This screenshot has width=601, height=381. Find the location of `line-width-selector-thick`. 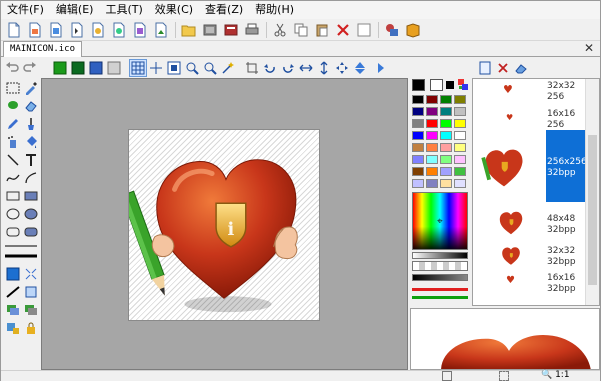

line-width-selector-thick is located at coordinates (21, 256).